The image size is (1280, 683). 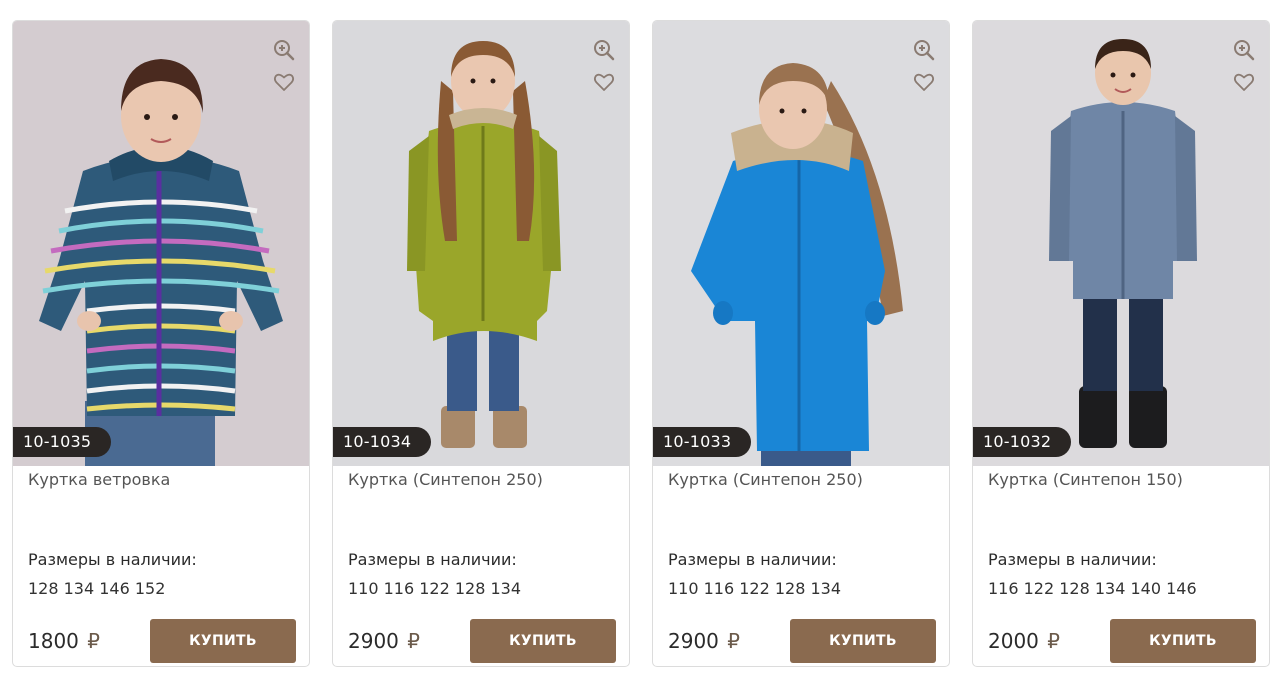 I want to click on product-name: Куртка ветровка, so click(x=99, y=479).